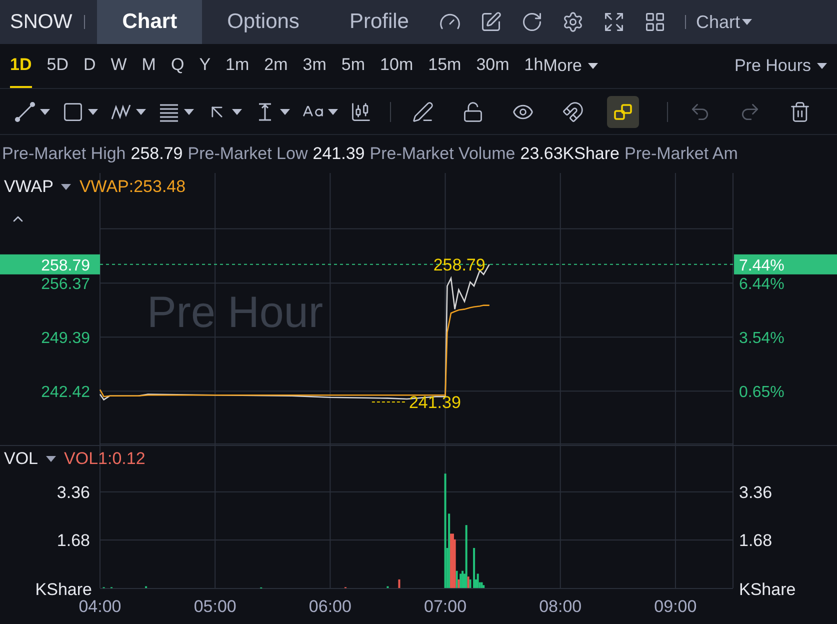 Image resolution: width=837 pixels, height=624 pixels. What do you see at coordinates (445, 606) in the screenshot?
I see `time-axis-label: 07:00` at bounding box center [445, 606].